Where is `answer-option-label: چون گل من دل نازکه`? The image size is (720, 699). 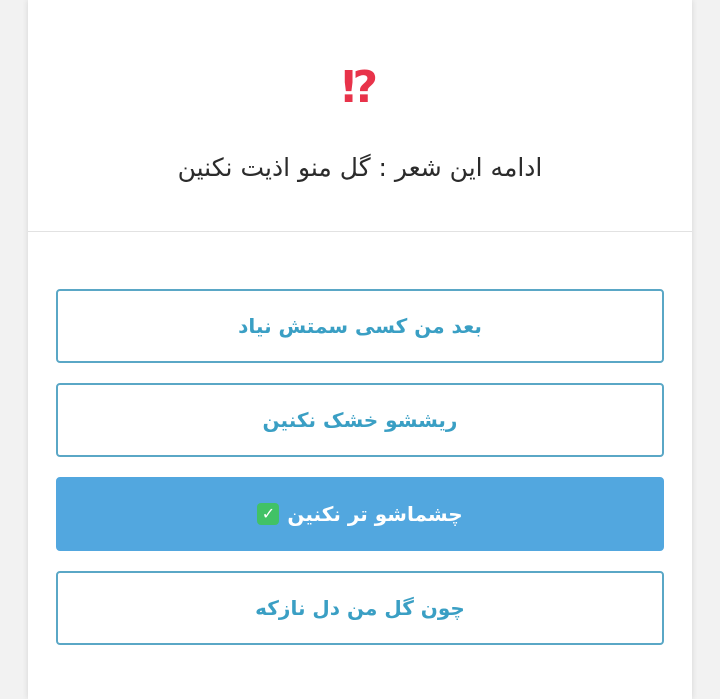
answer-option-label: چون گل من دل نازکه is located at coordinates (360, 608).